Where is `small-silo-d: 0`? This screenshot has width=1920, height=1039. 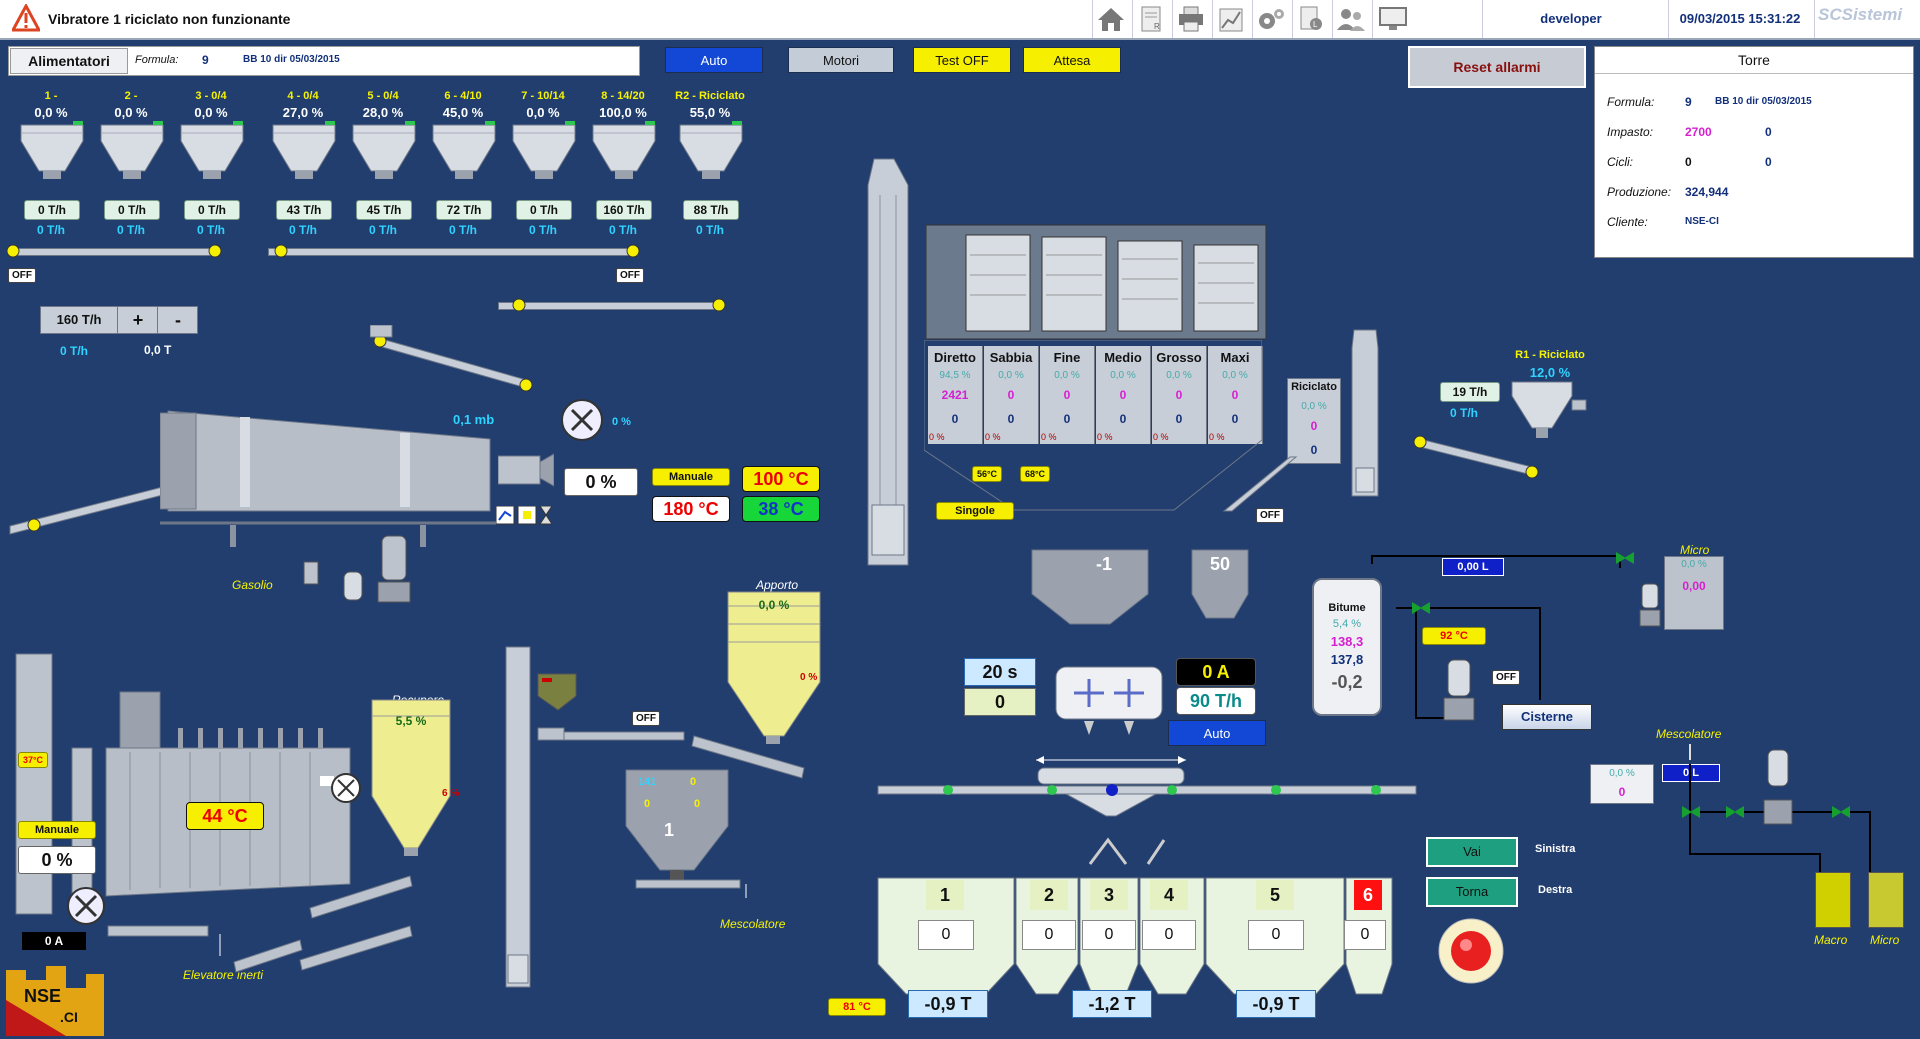
small-silo-d: 0 is located at coordinates (697, 804).